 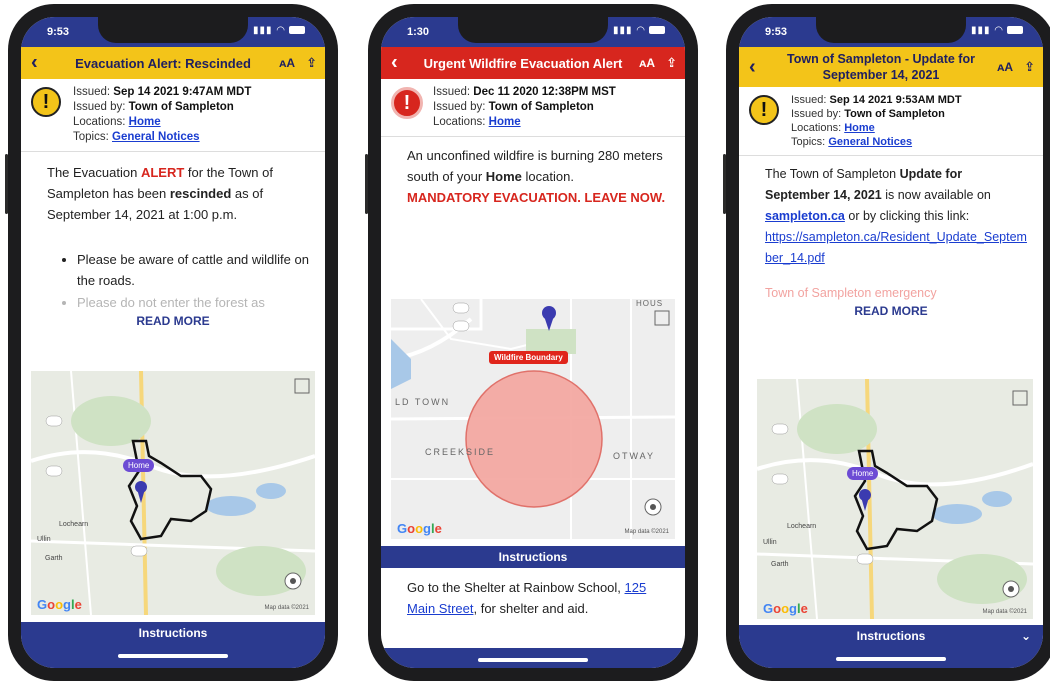 What do you see at coordinates (182, 92) in the screenshot?
I see `issued-value: Sep 14 2021 9:47AM MDT` at bounding box center [182, 92].